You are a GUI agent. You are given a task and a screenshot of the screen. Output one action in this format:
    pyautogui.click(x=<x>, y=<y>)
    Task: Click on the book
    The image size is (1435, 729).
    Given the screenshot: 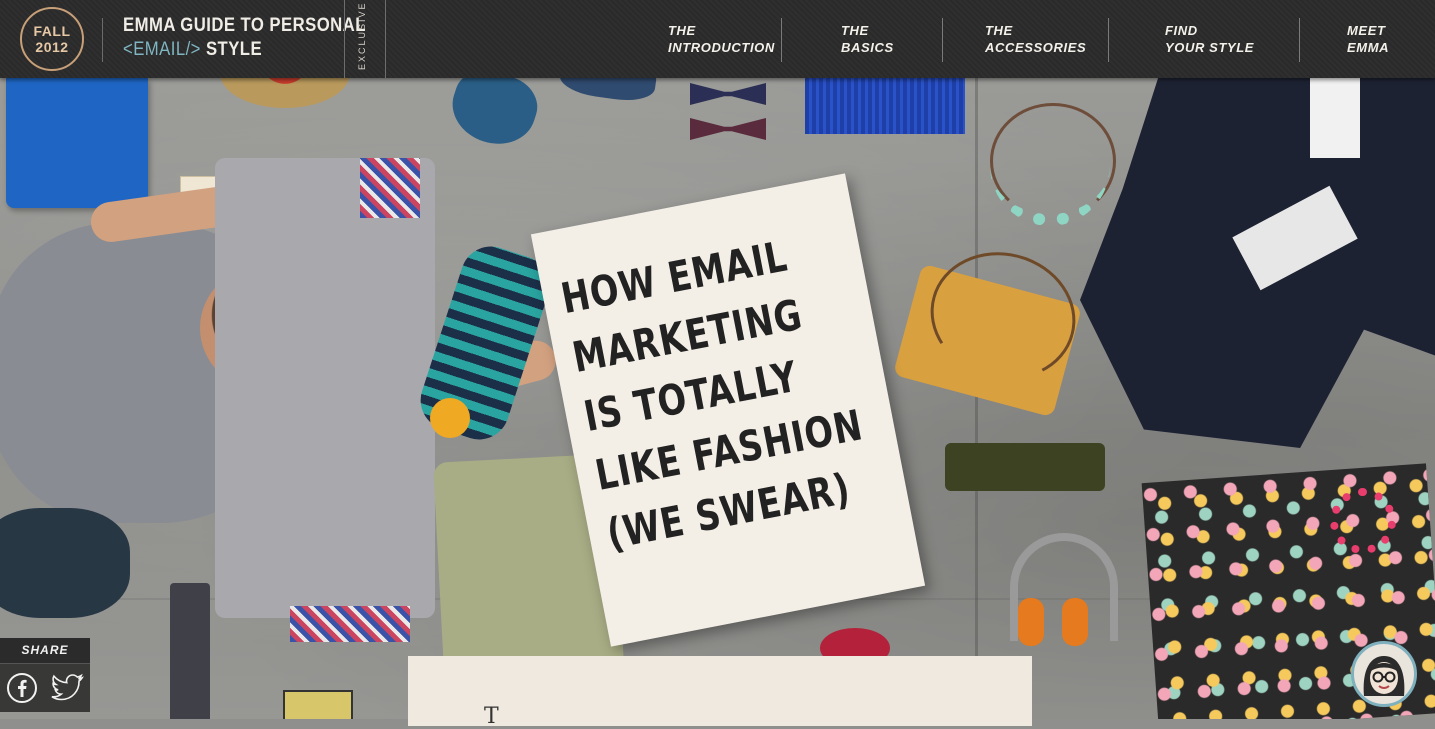 What is the action you would take?
    pyautogui.click(x=318, y=704)
    